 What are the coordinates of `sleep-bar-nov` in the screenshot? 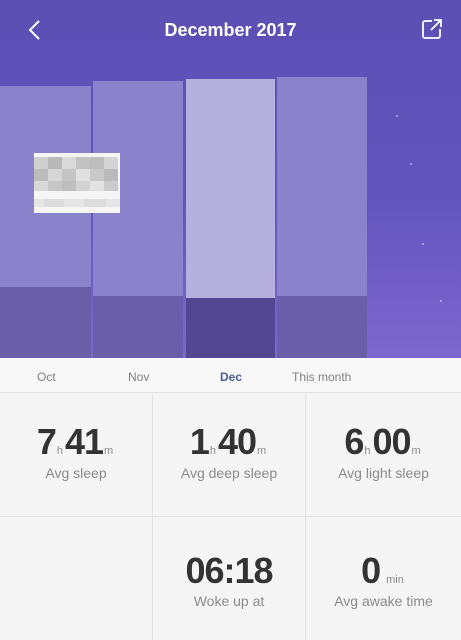 It's located at (138, 219).